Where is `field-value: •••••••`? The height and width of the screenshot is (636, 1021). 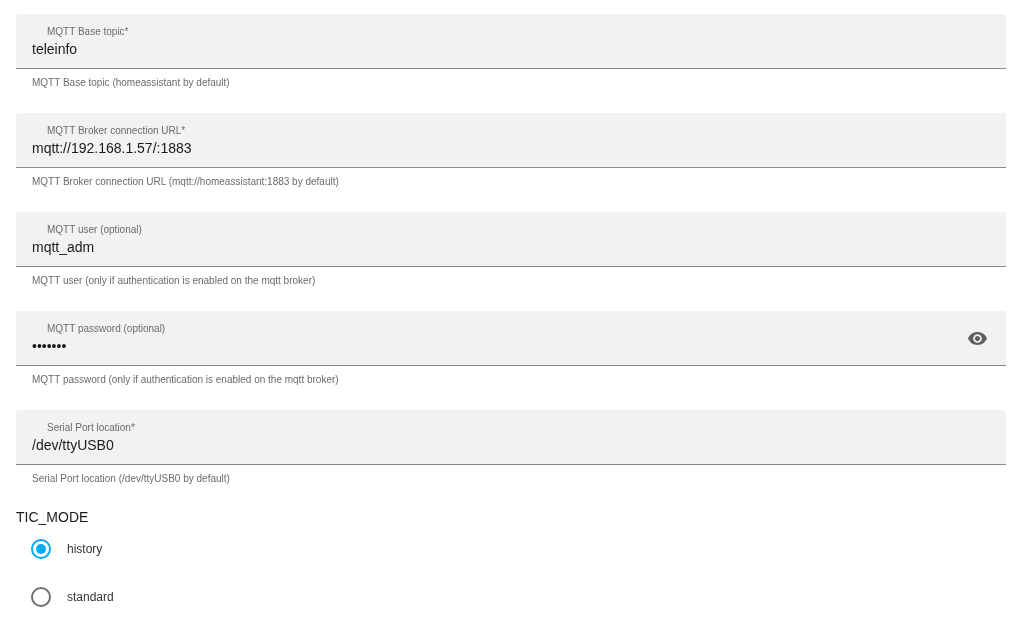
field-value: ••••••• is located at coordinates (49, 346).